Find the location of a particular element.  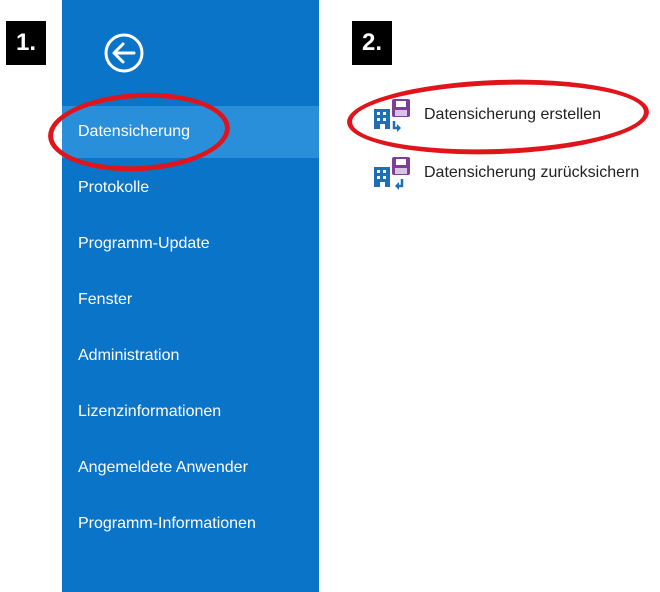

action-label: Datensicherung zurücksichern is located at coordinates (532, 172).